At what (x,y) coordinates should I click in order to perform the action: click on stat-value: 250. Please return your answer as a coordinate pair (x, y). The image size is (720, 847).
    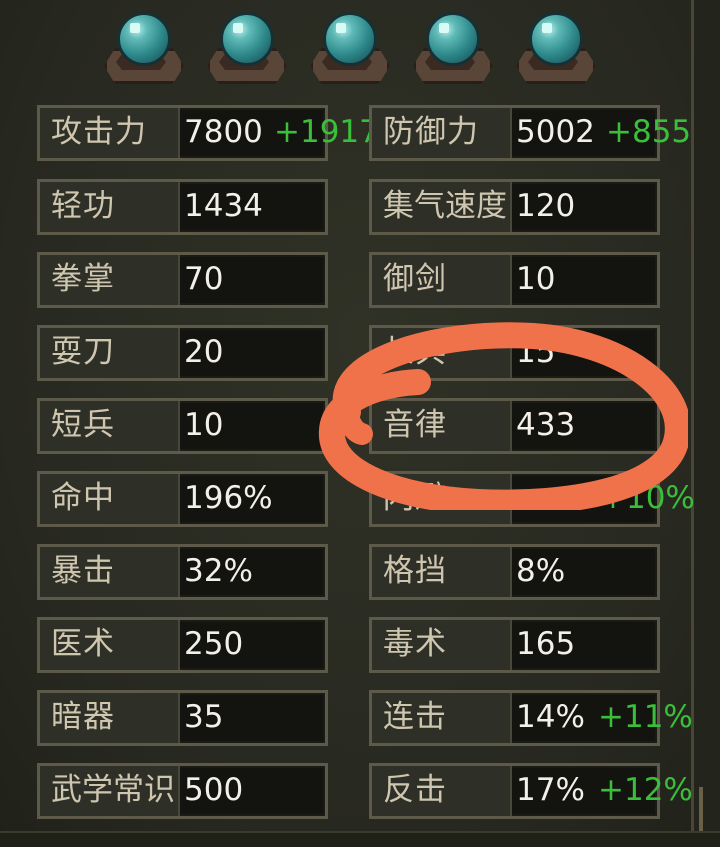
    Looking at the image, I should click on (214, 644).